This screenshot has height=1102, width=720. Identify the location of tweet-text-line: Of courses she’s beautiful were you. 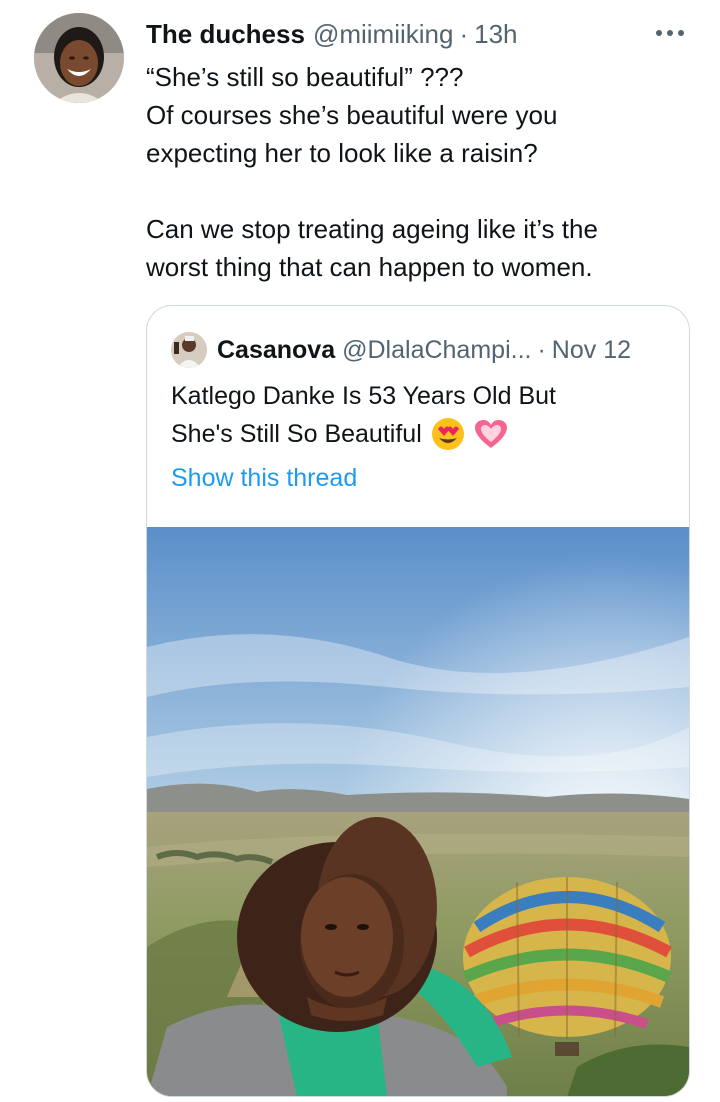
(352, 115).